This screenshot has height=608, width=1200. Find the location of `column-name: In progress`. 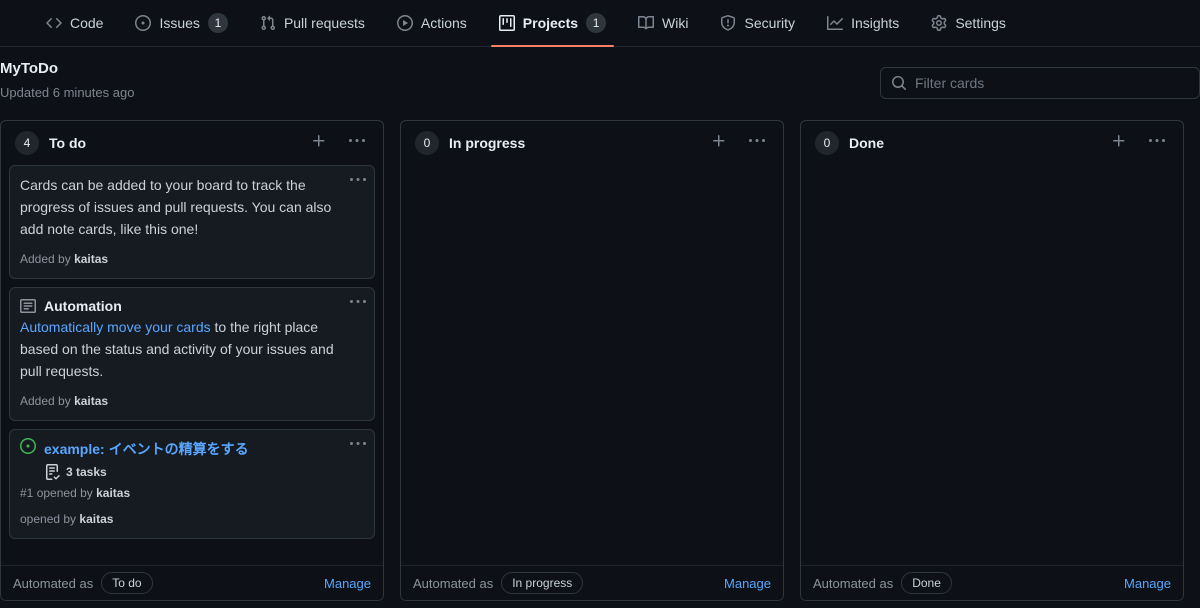

column-name: In progress is located at coordinates (487, 143).